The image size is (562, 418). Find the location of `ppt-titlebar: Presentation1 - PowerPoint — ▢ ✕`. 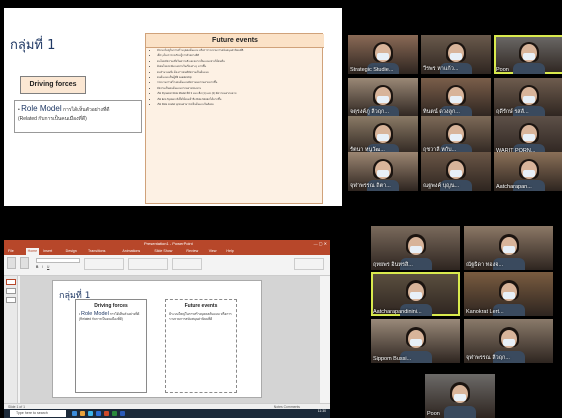

ppt-titlebar: Presentation1 - PowerPoint — ▢ ✕ is located at coordinates (167, 244).